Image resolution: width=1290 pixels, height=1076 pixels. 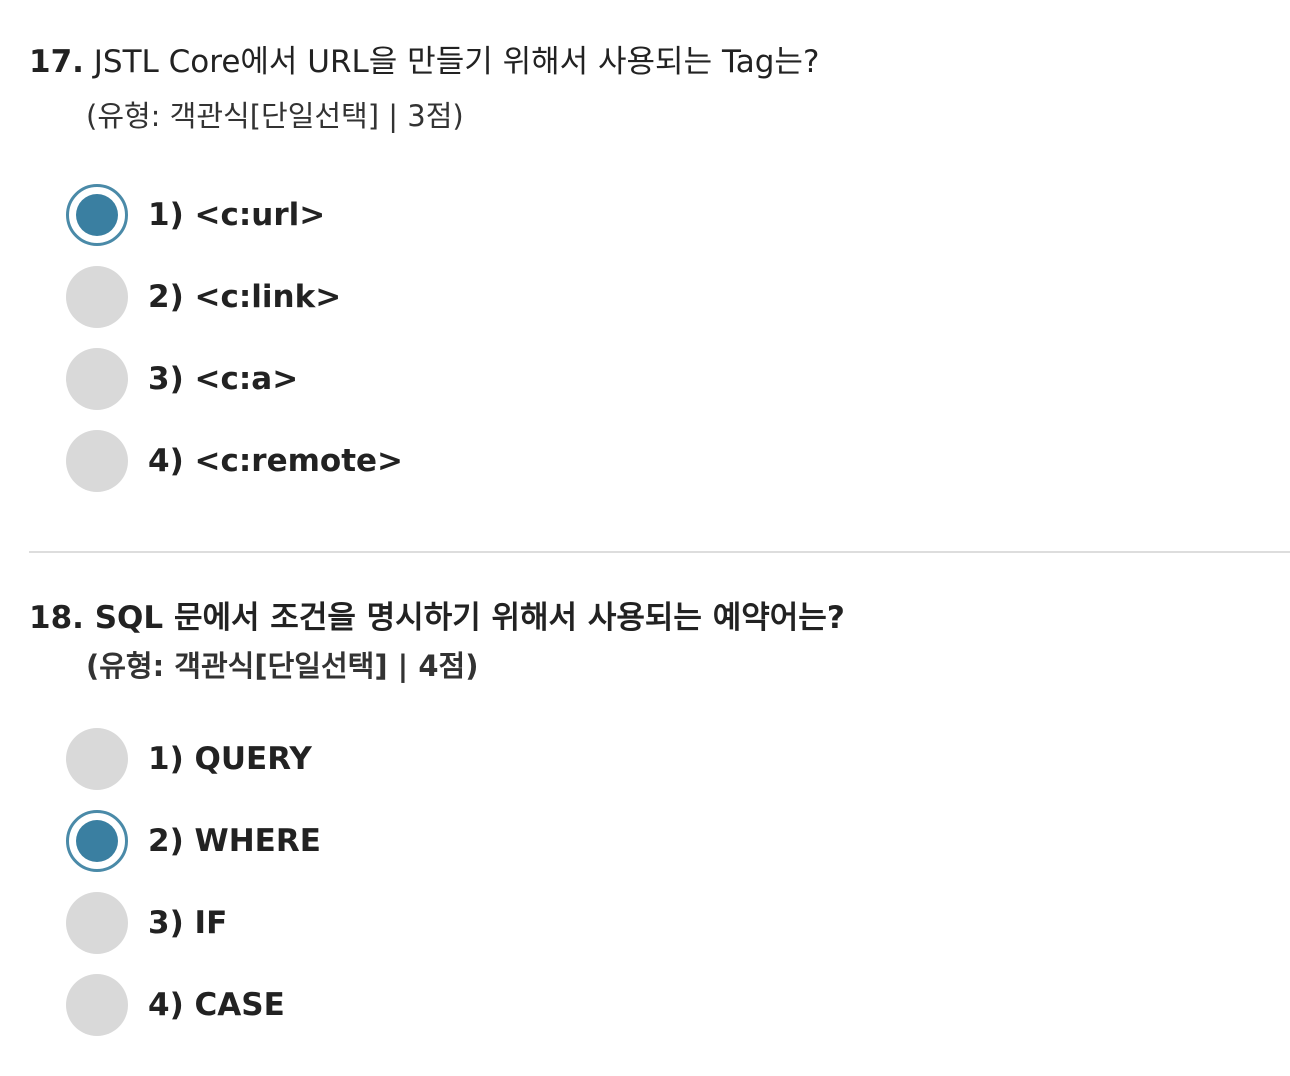 I want to click on option-2: 2) WHERE, so click(x=366, y=841).